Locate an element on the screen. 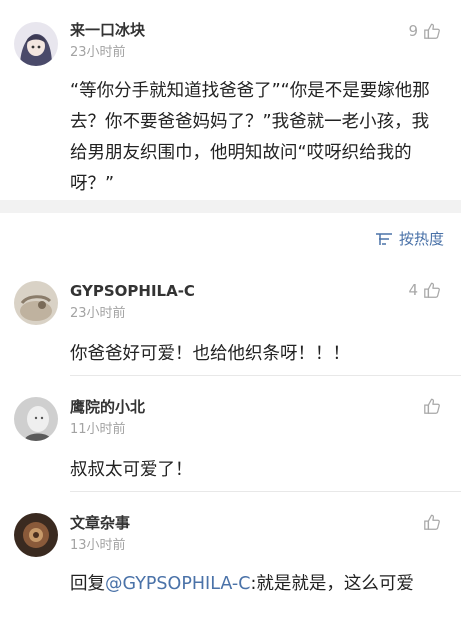 The image size is (461, 632). reply-username: GYPSOPHILA-C is located at coordinates (255, 291).